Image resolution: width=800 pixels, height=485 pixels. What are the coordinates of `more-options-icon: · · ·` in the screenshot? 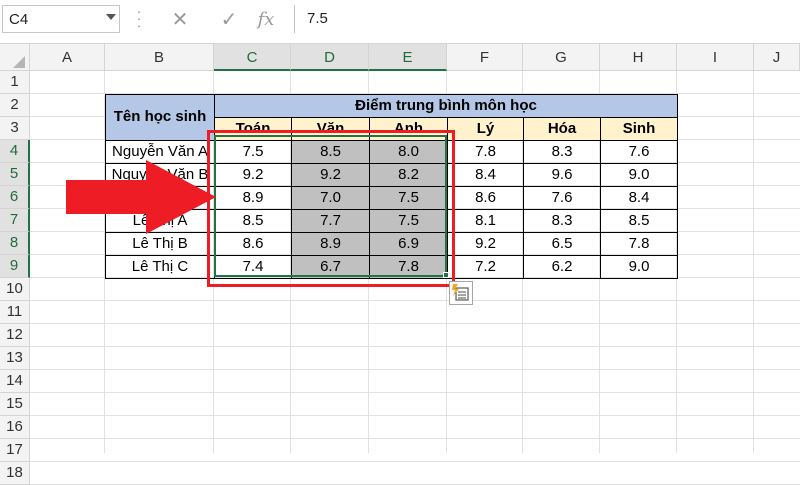 It's located at (139, 18).